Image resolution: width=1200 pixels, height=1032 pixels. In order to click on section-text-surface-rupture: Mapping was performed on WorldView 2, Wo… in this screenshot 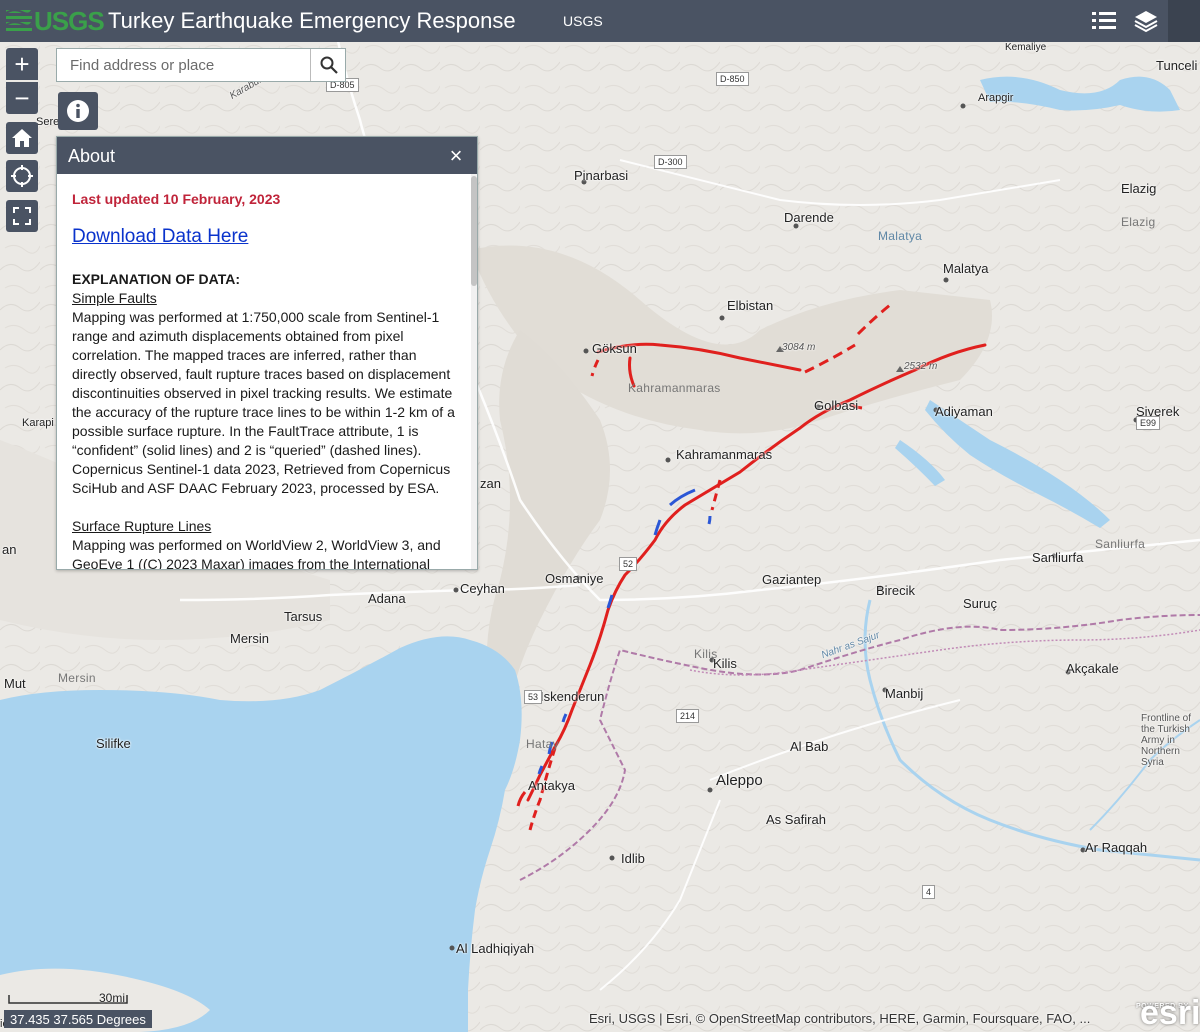, I will do `click(256, 553)`.